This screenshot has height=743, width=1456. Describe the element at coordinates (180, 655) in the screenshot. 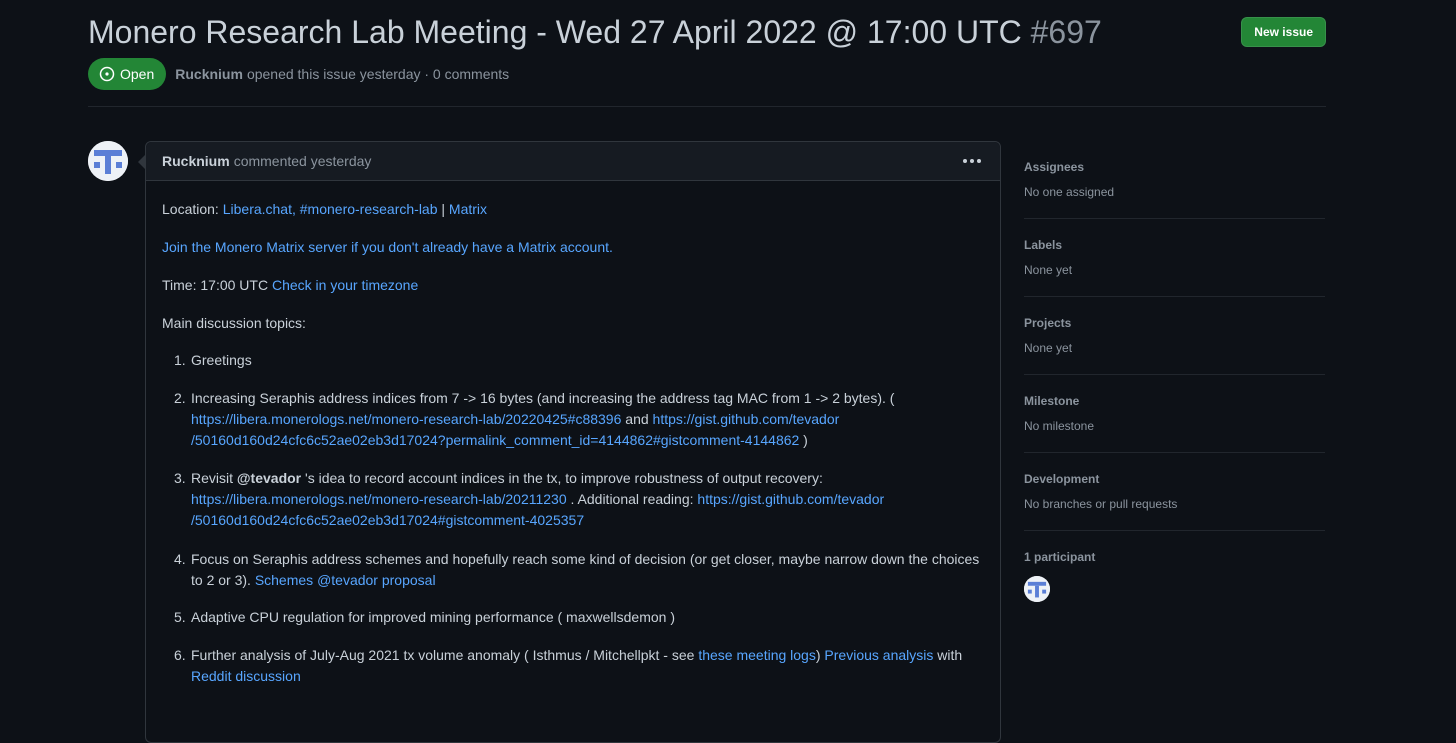

I see `list-item-number: 6.` at that location.